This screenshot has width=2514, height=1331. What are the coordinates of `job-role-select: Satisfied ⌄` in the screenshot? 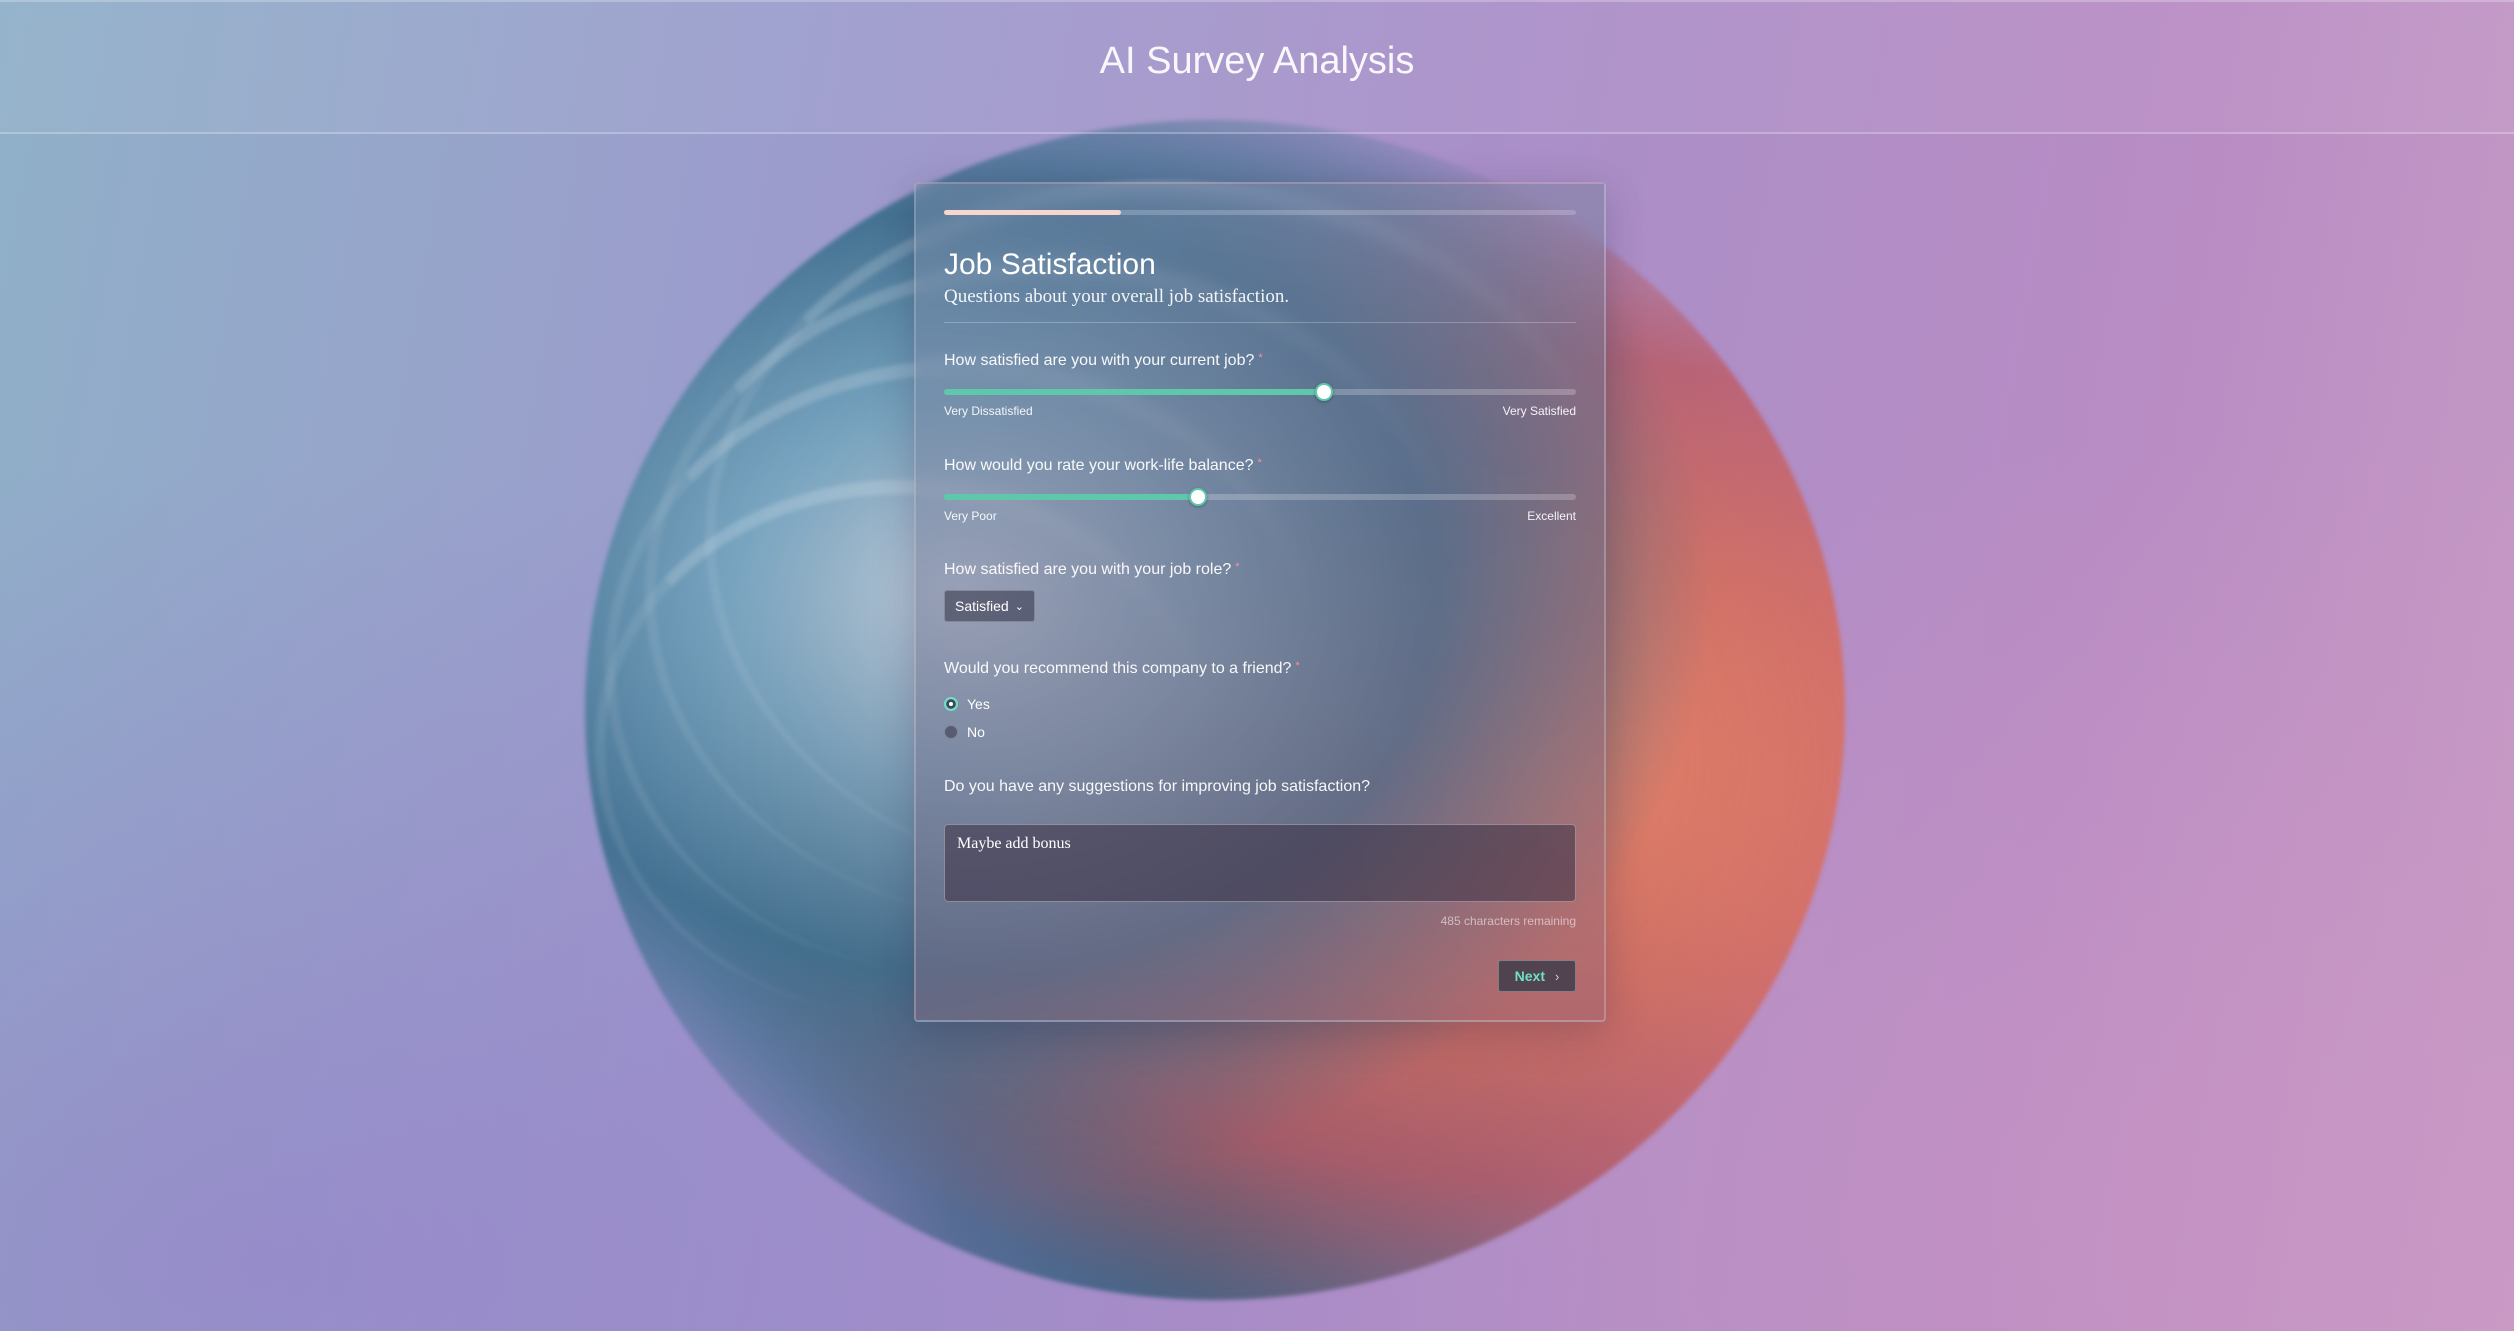 It's located at (989, 606).